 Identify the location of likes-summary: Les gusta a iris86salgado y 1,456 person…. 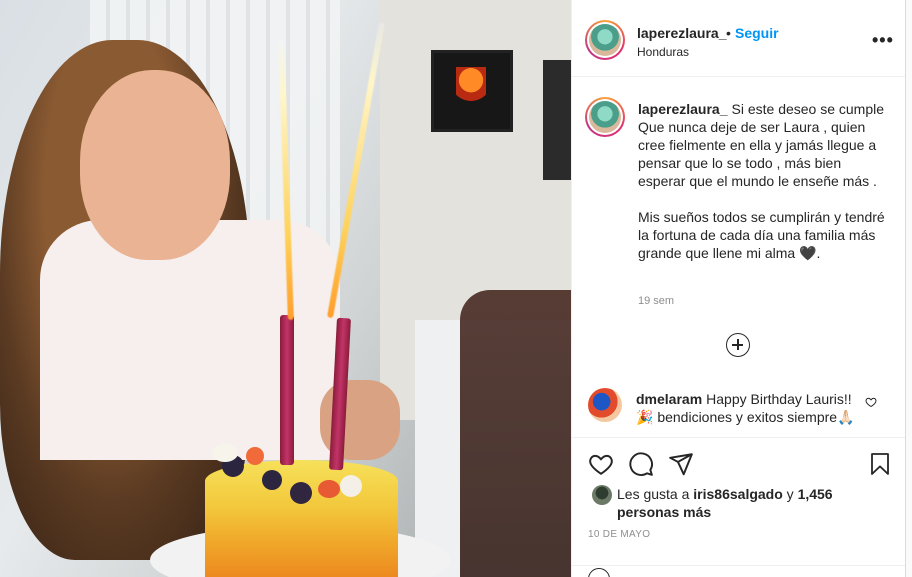
(727, 503).